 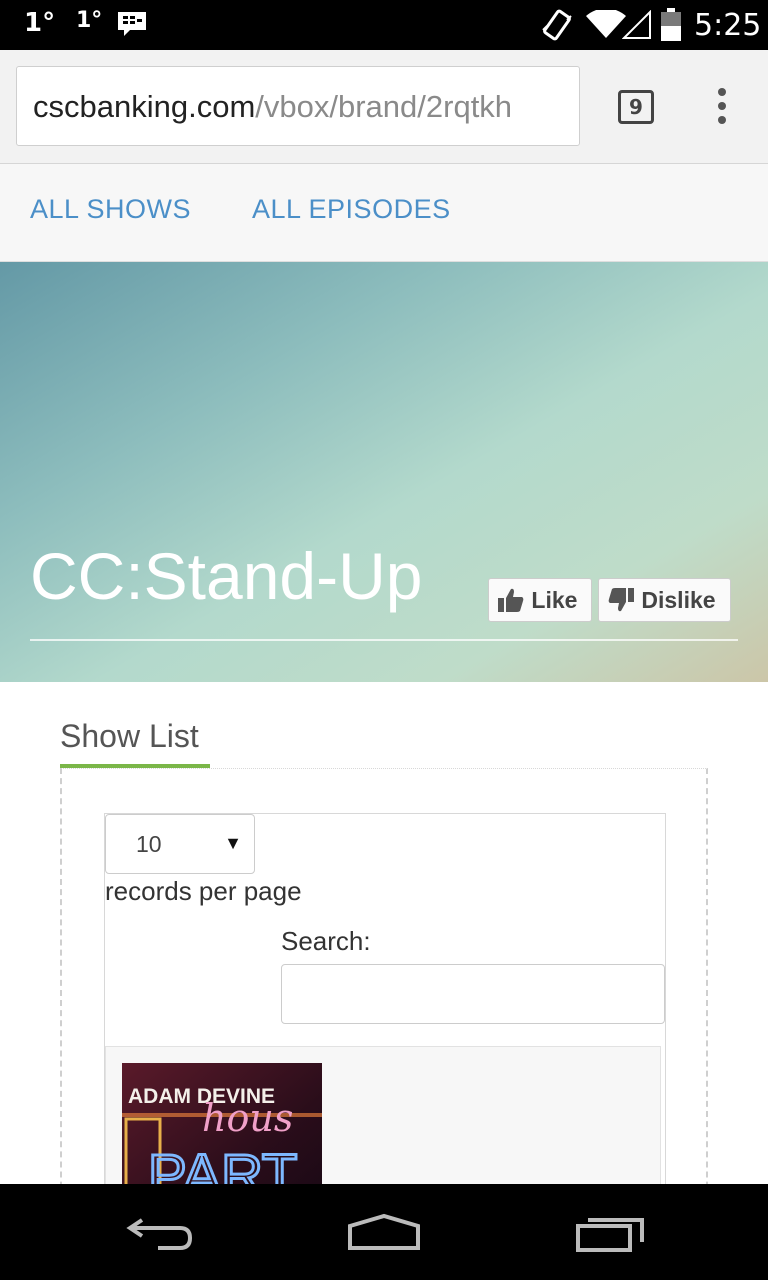 What do you see at coordinates (728, 25) in the screenshot?
I see `clock: 5:25` at bounding box center [728, 25].